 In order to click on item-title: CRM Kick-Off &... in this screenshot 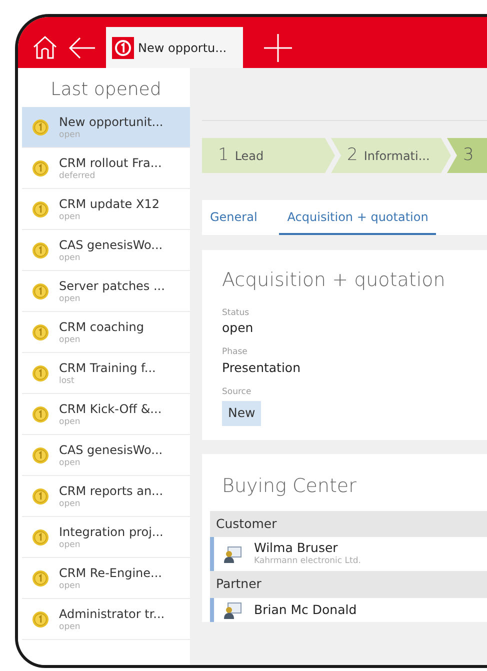, I will do `click(110, 410)`.